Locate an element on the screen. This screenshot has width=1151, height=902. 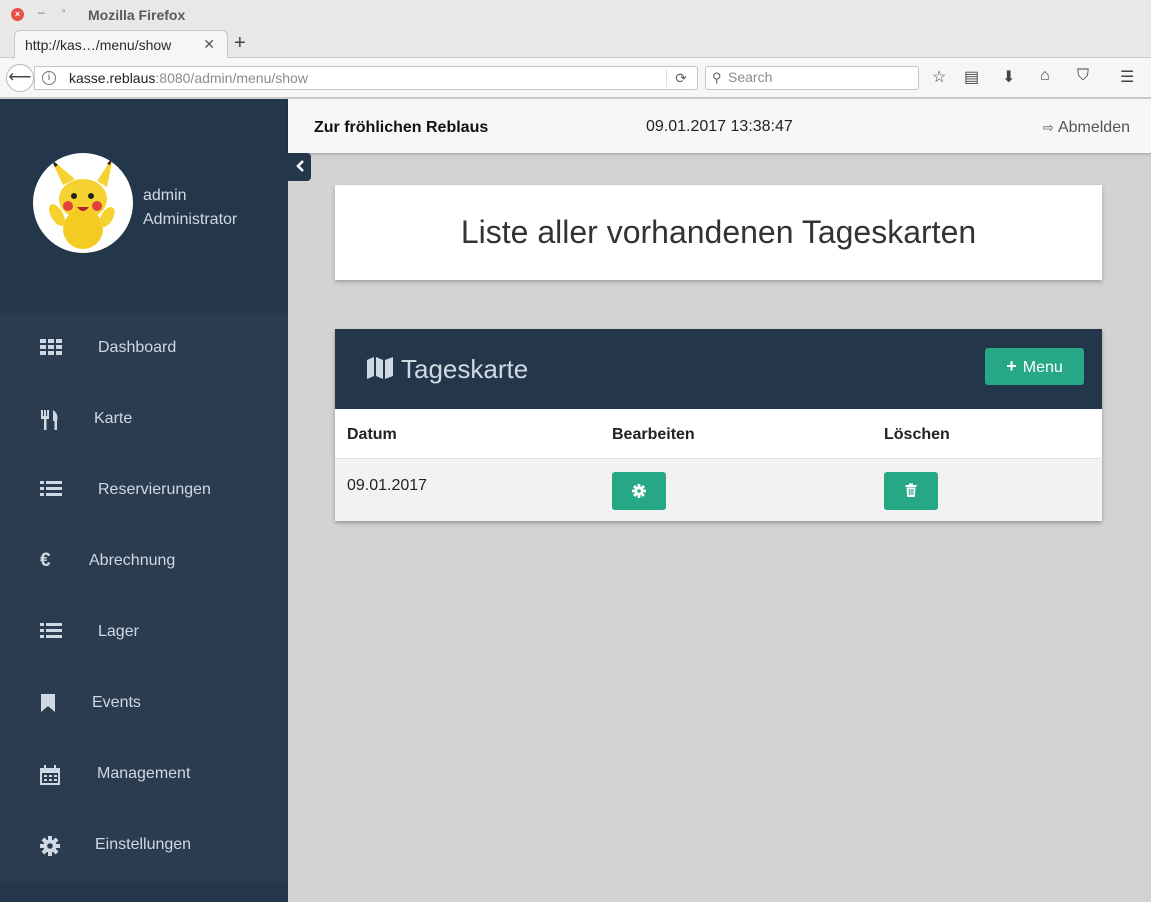
trash-icon is located at coordinates (911, 490).